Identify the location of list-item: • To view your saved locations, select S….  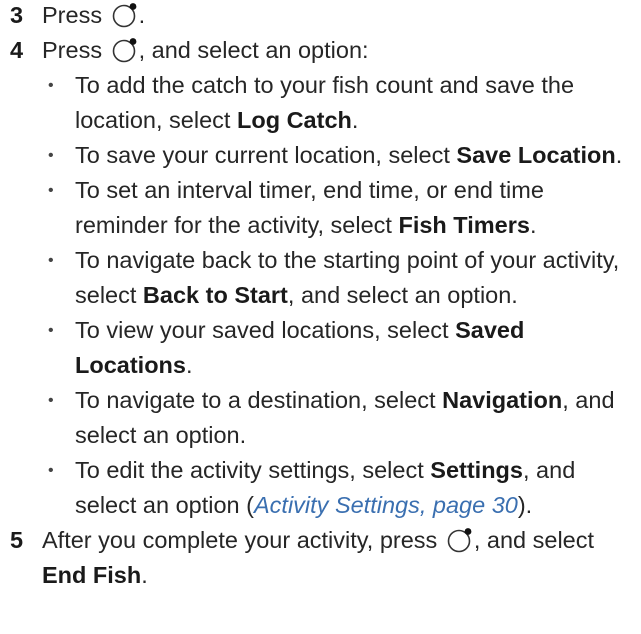
(339, 348).